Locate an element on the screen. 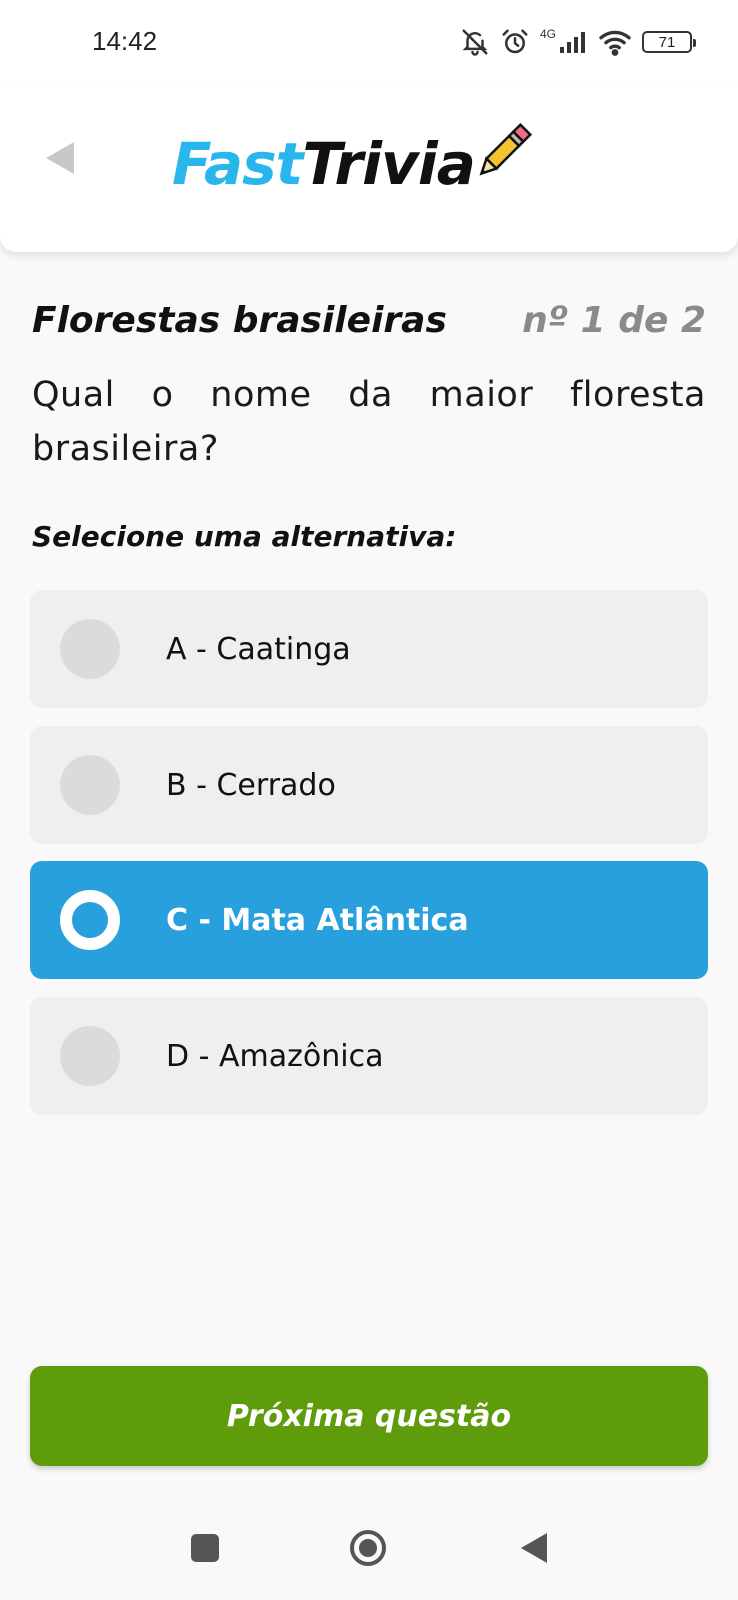 The image size is (738, 1600). pencil-icon is located at coordinates (502, 155).